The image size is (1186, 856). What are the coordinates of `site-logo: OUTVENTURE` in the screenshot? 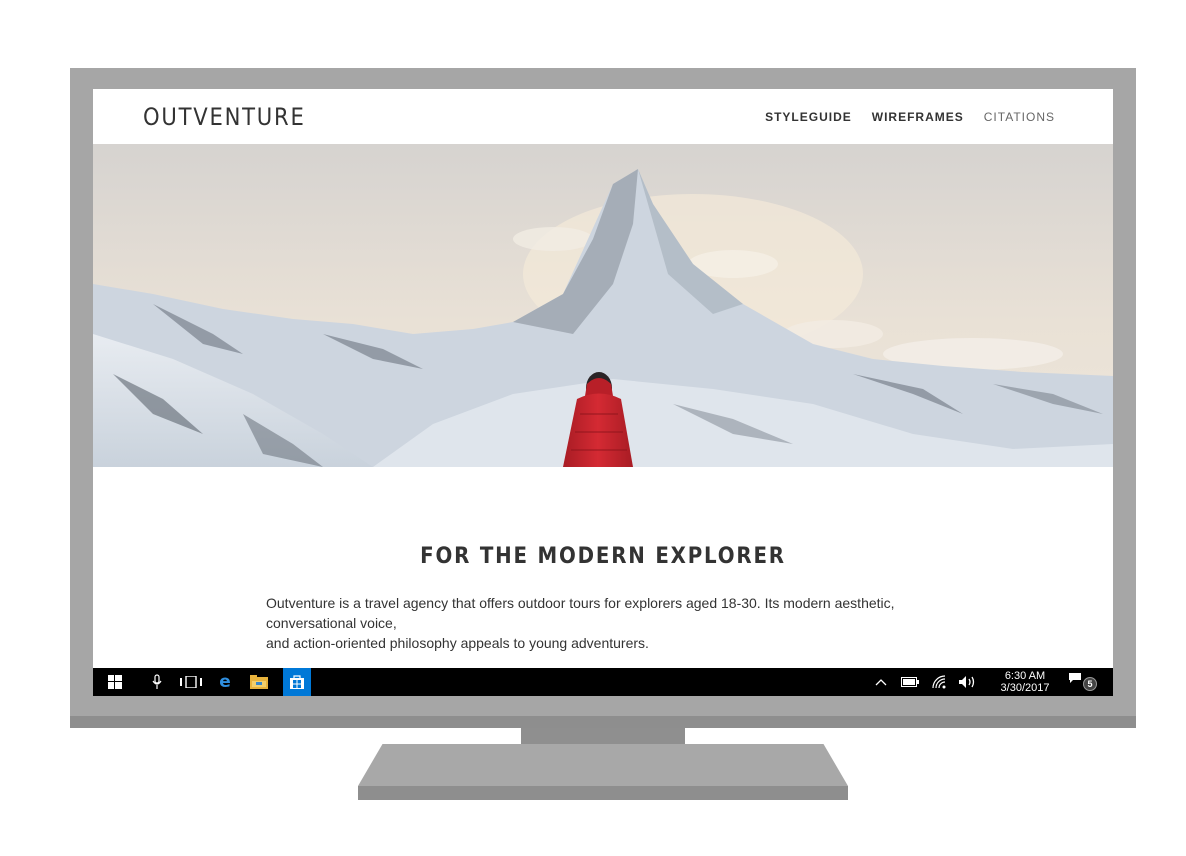 It's located at (224, 117).